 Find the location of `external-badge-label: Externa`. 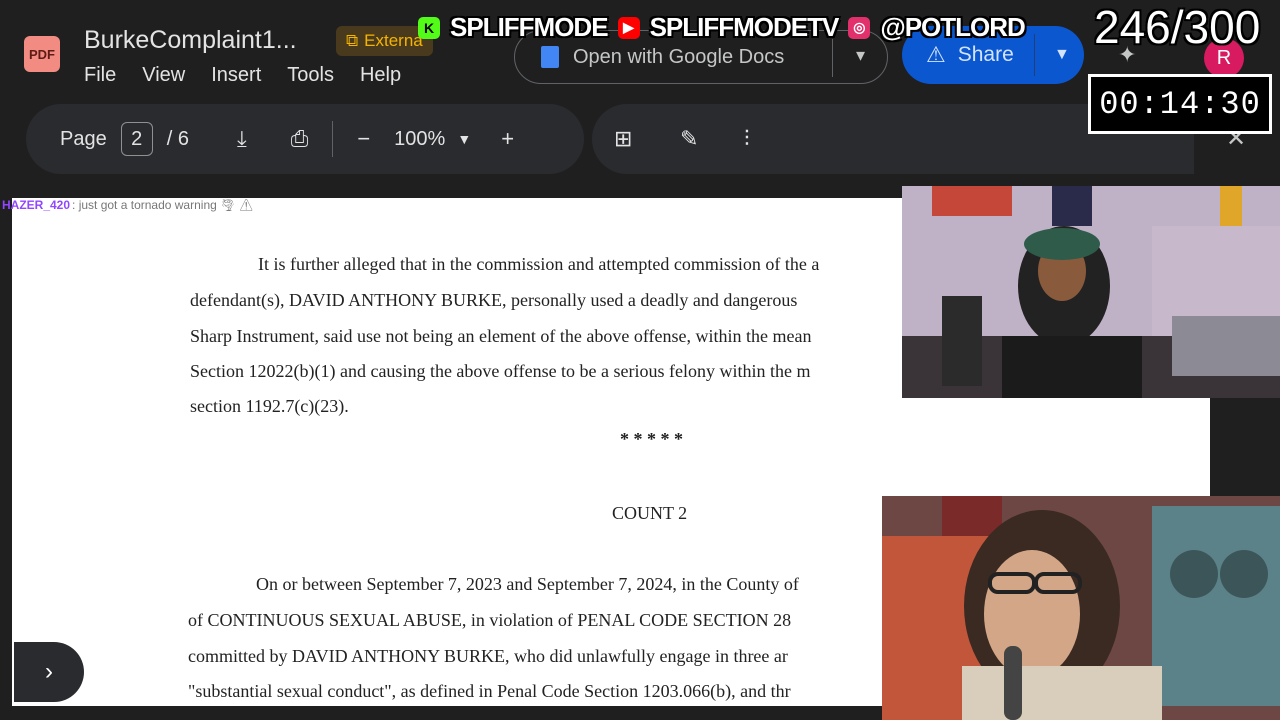

external-badge-label: Externa is located at coordinates (393, 40).